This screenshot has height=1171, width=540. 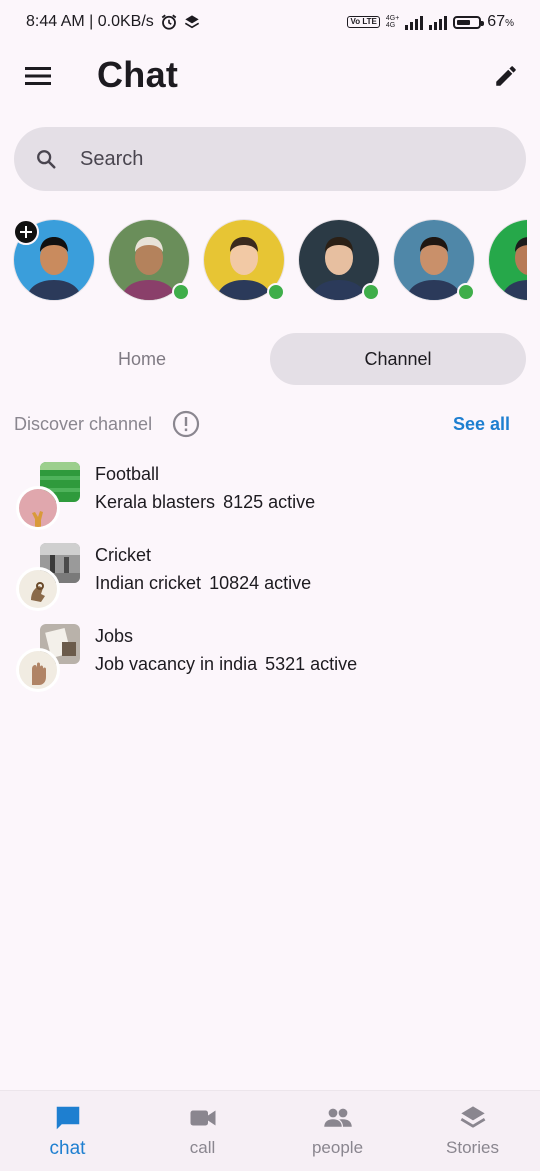 I want to click on page-title: Chat, so click(x=138, y=74).